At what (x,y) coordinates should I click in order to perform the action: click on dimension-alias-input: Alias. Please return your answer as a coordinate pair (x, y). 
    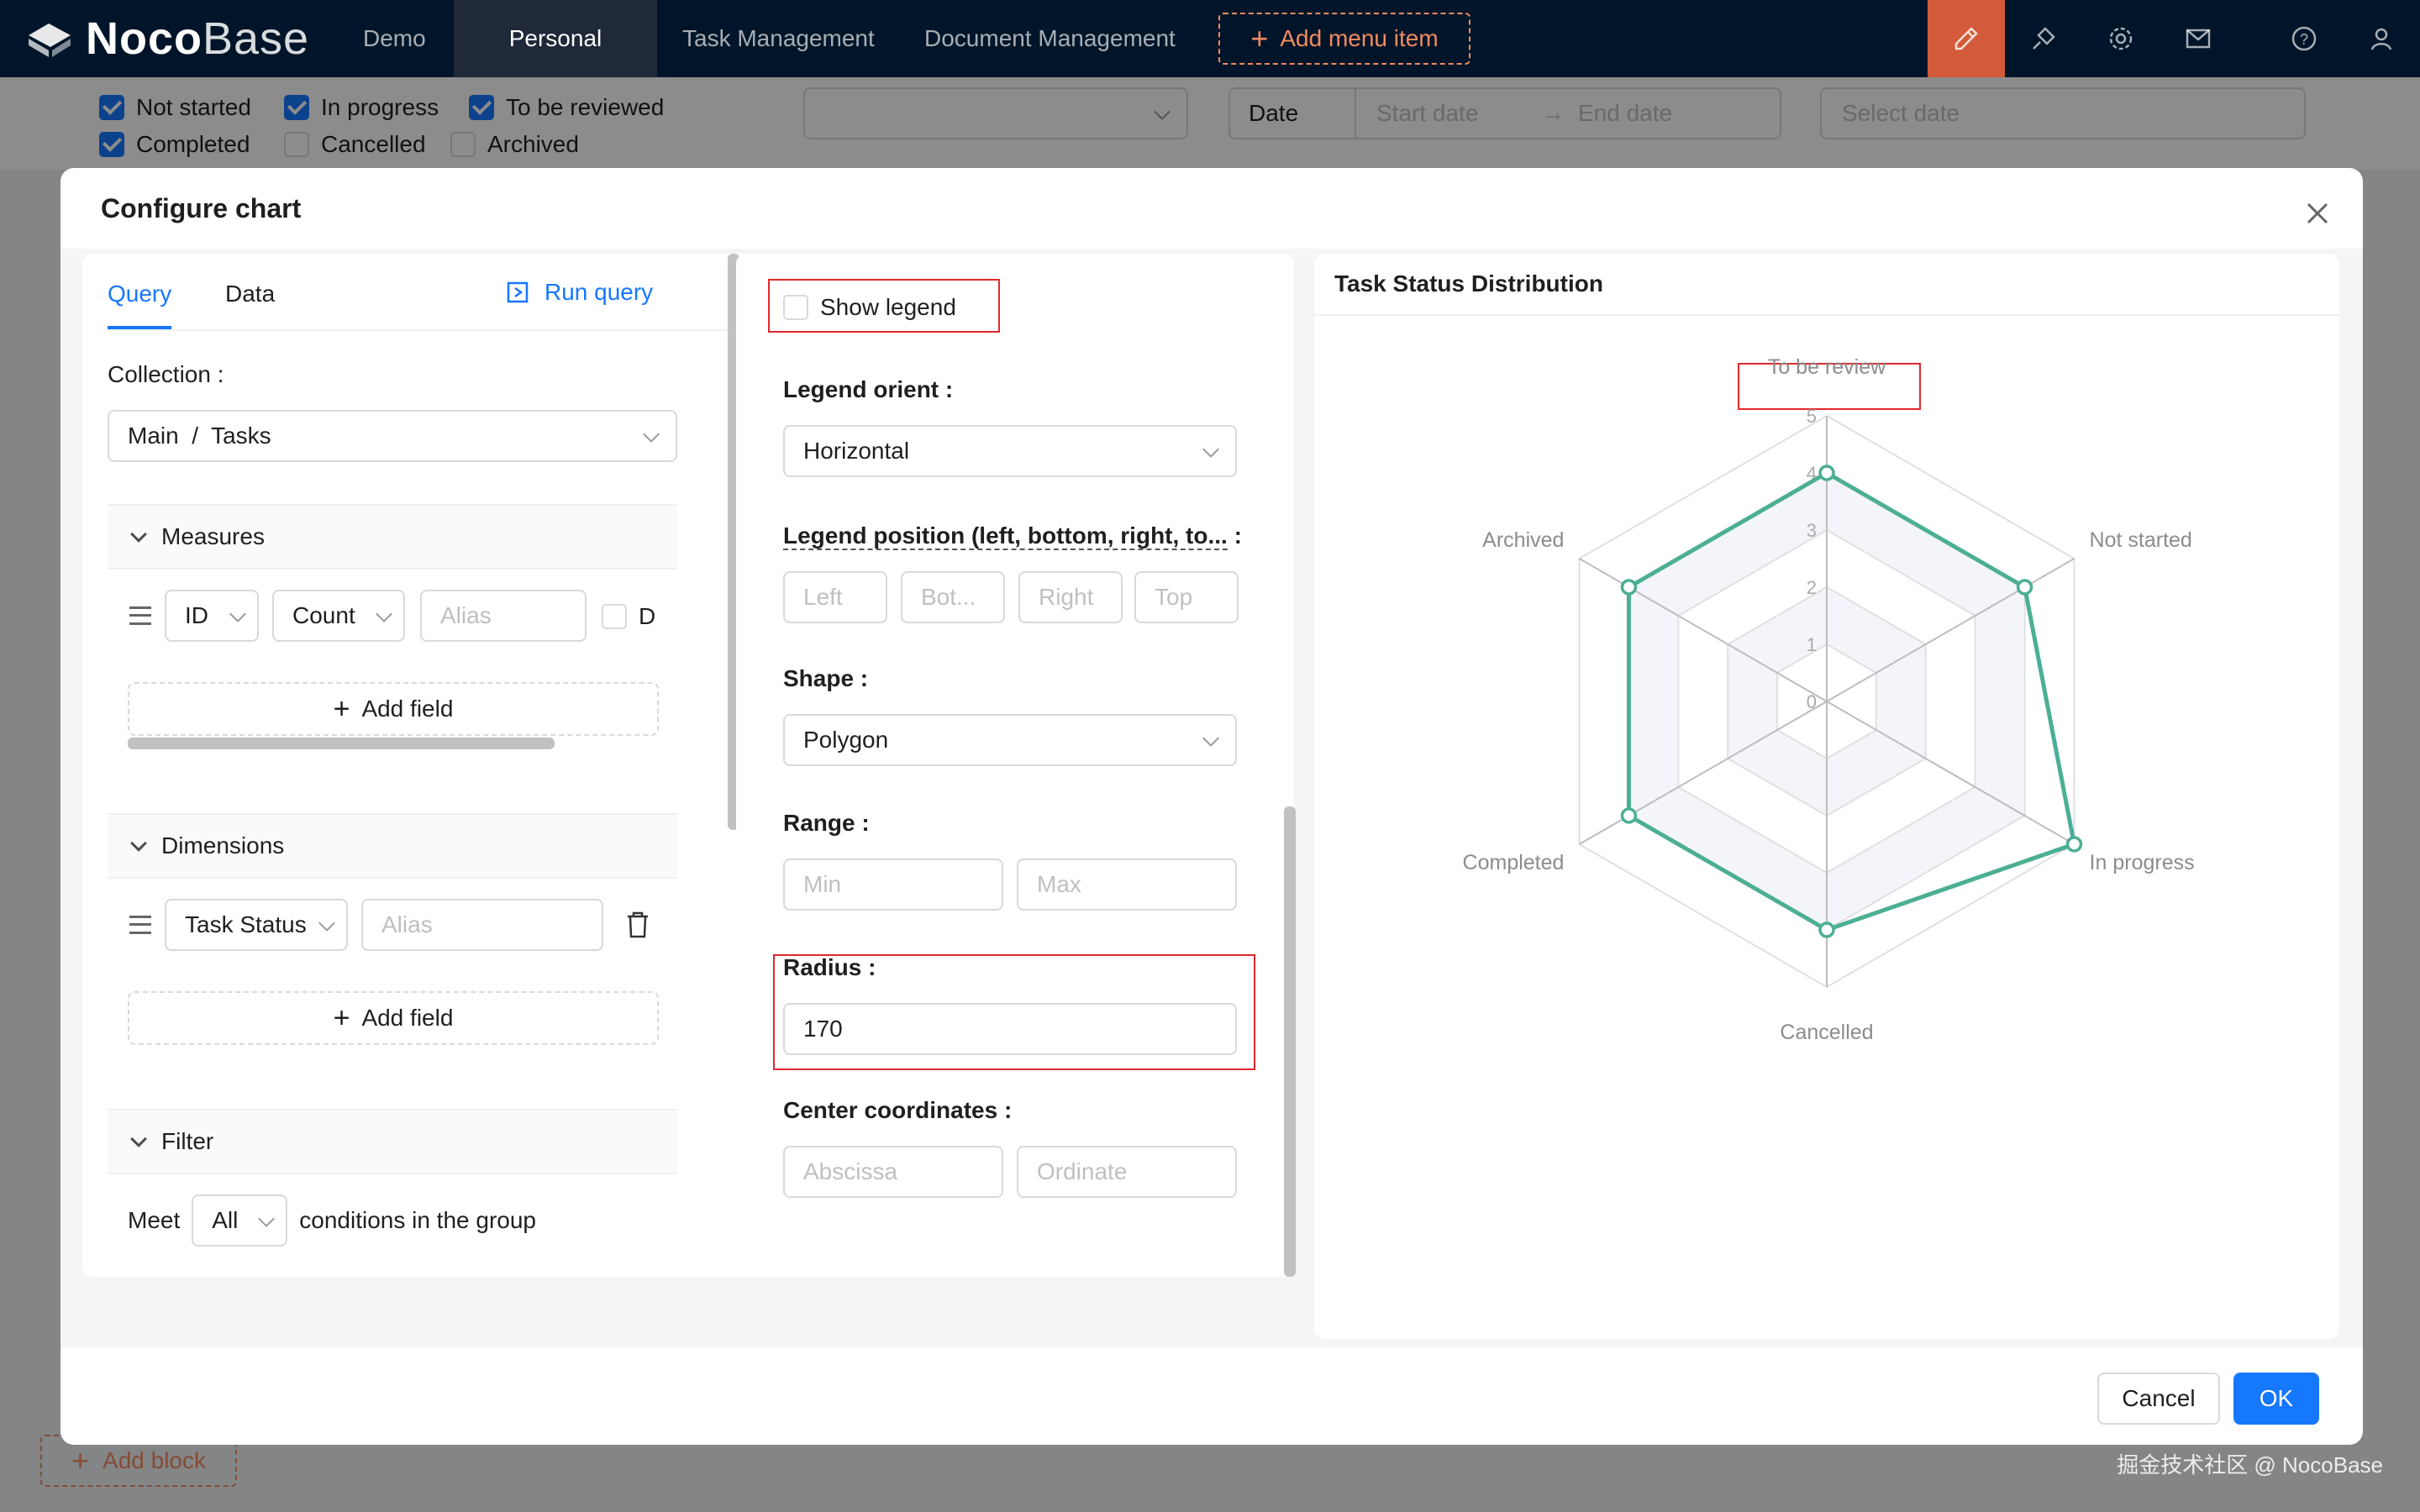
    Looking at the image, I should click on (482, 925).